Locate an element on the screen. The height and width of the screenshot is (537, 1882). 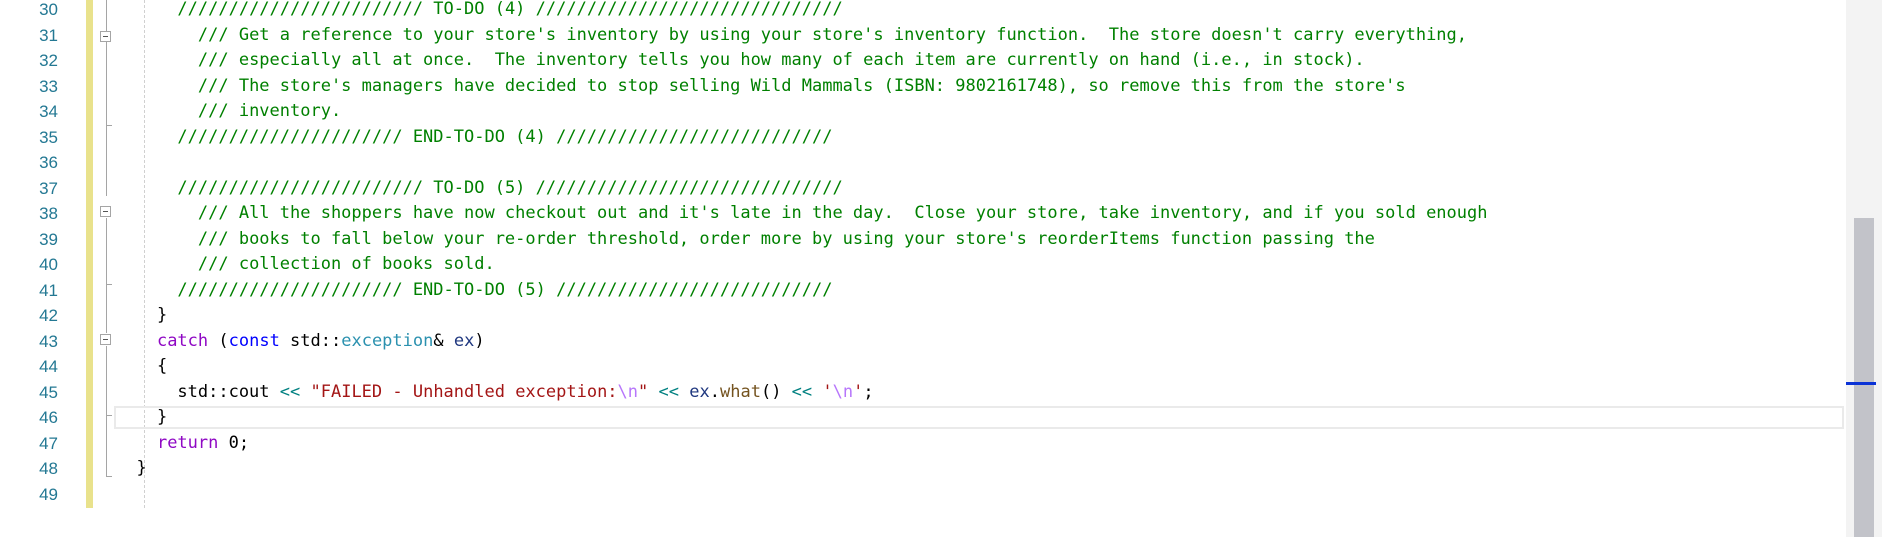
code-token: & is located at coordinates (443, 340).